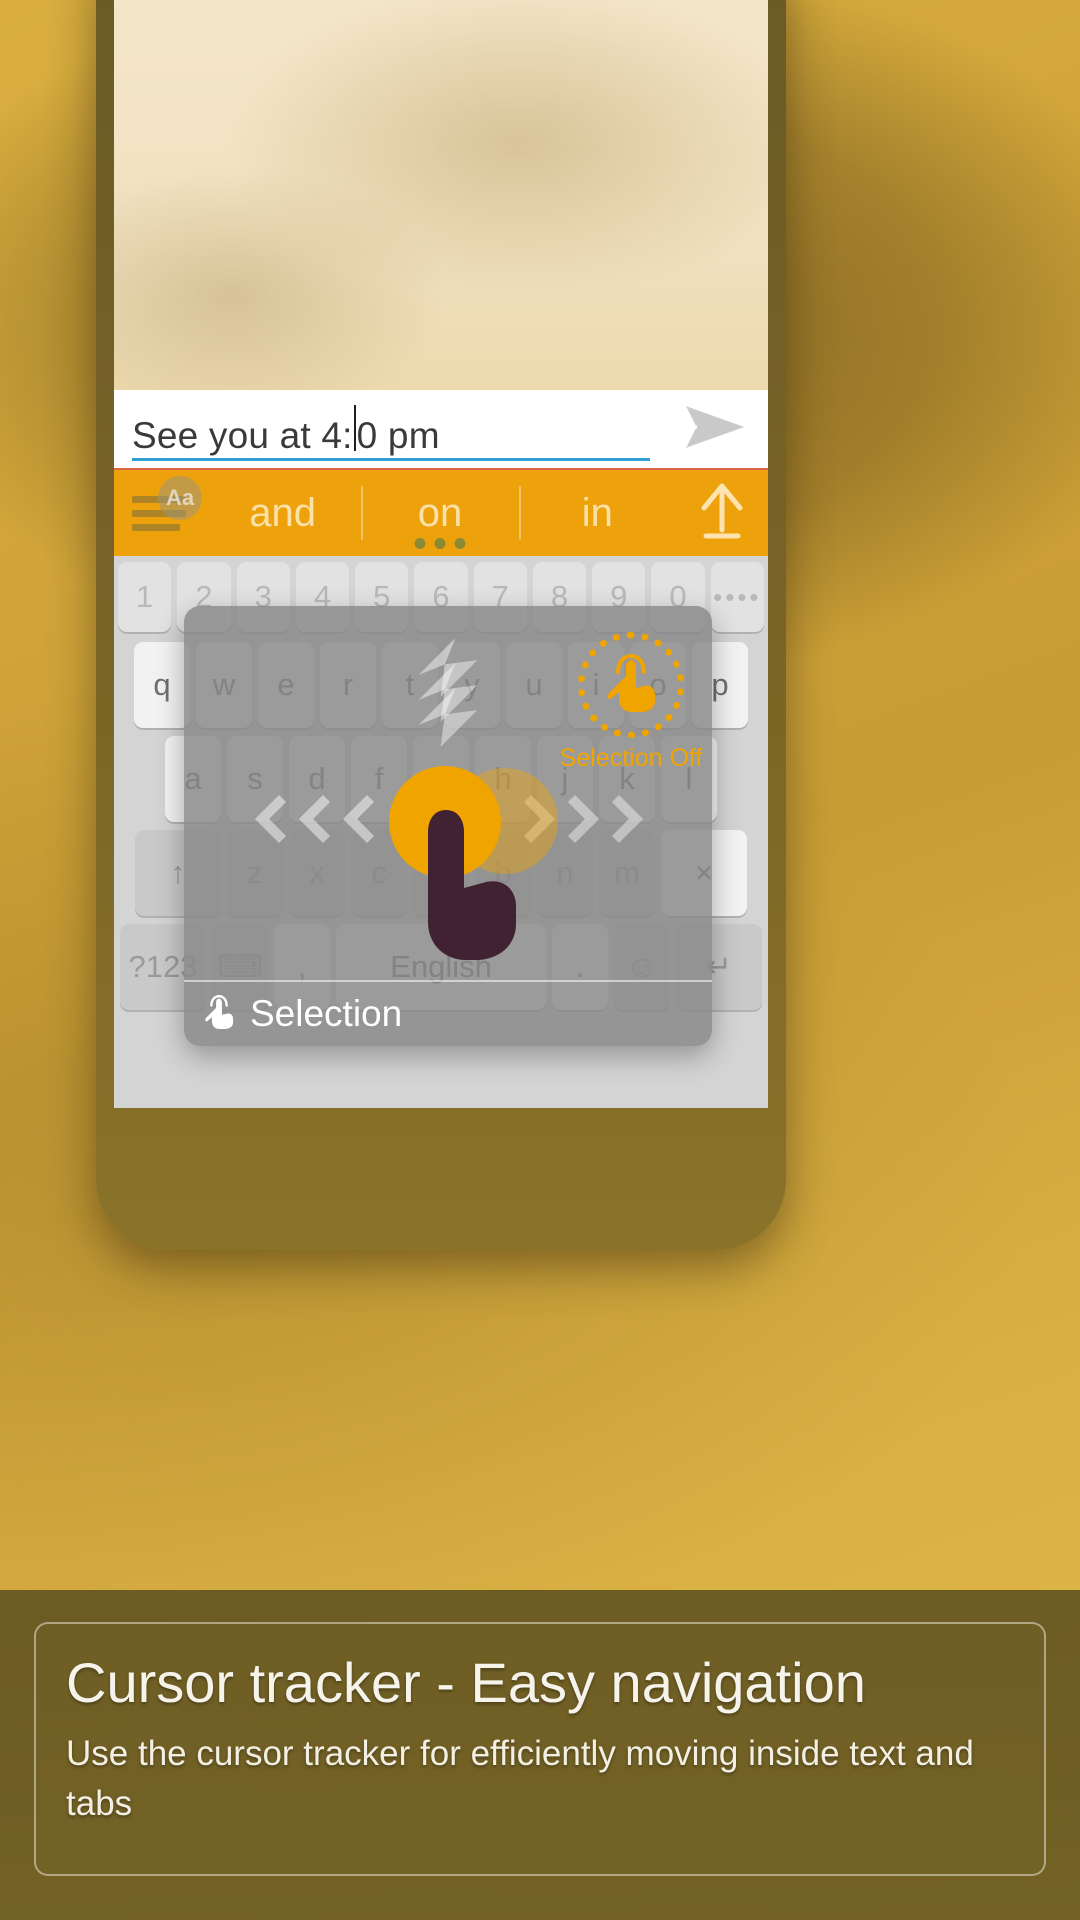 The image size is (1080, 1920). I want to click on cursor-tracker-overlay: Selection Off Selection, so click(448, 826).